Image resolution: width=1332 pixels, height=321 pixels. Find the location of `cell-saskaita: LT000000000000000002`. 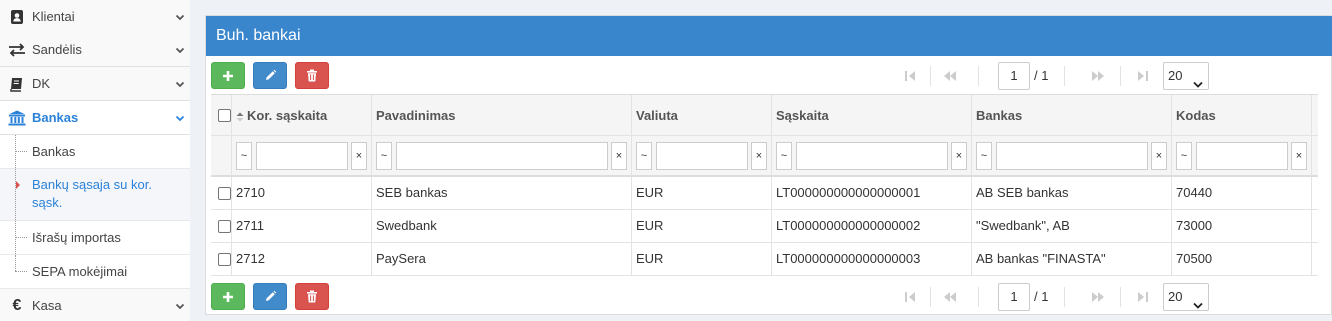

cell-saskaita: LT000000000000000002 is located at coordinates (872, 226).